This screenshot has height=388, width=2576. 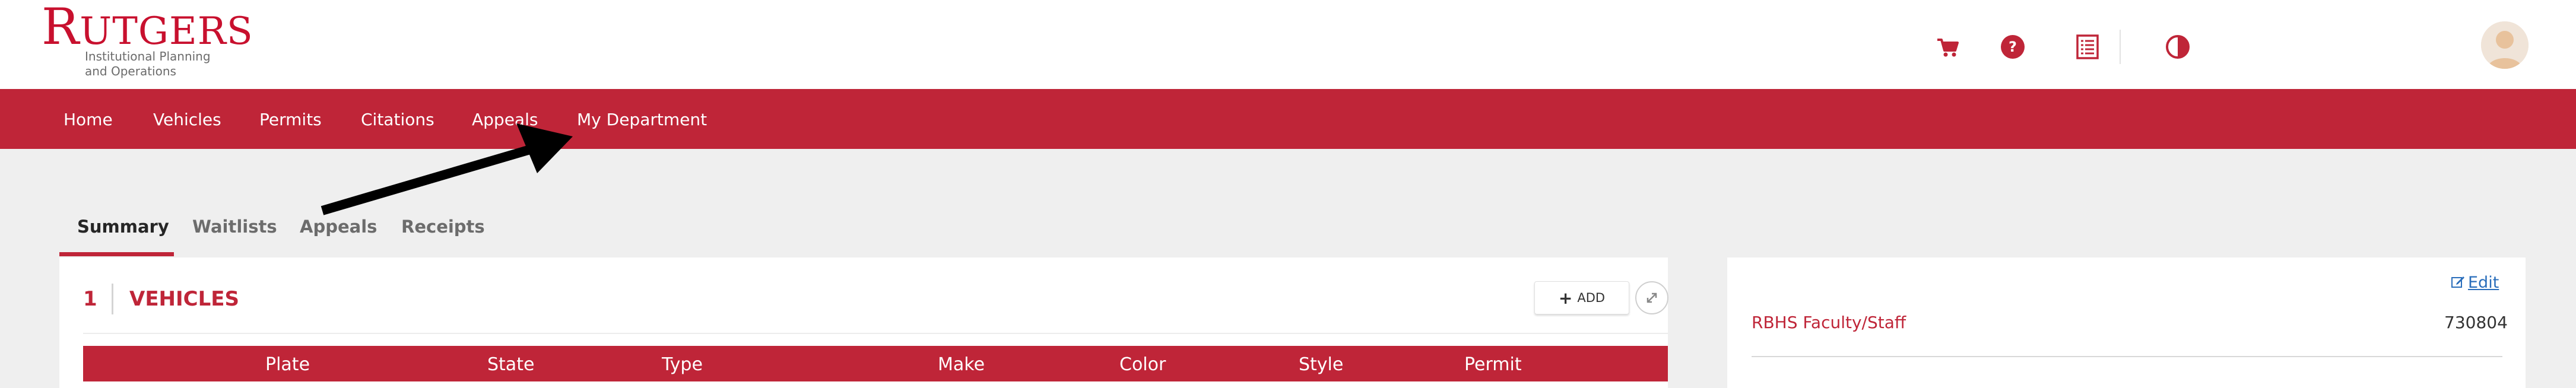 What do you see at coordinates (1565, 298) in the screenshot?
I see `plus-icon: +` at bounding box center [1565, 298].